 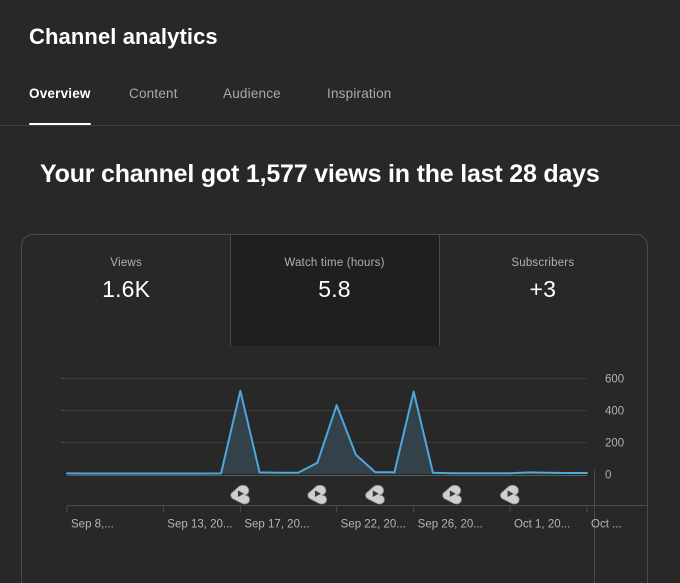 I want to click on metric-value-watch-time: 5.8, so click(x=334, y=289).